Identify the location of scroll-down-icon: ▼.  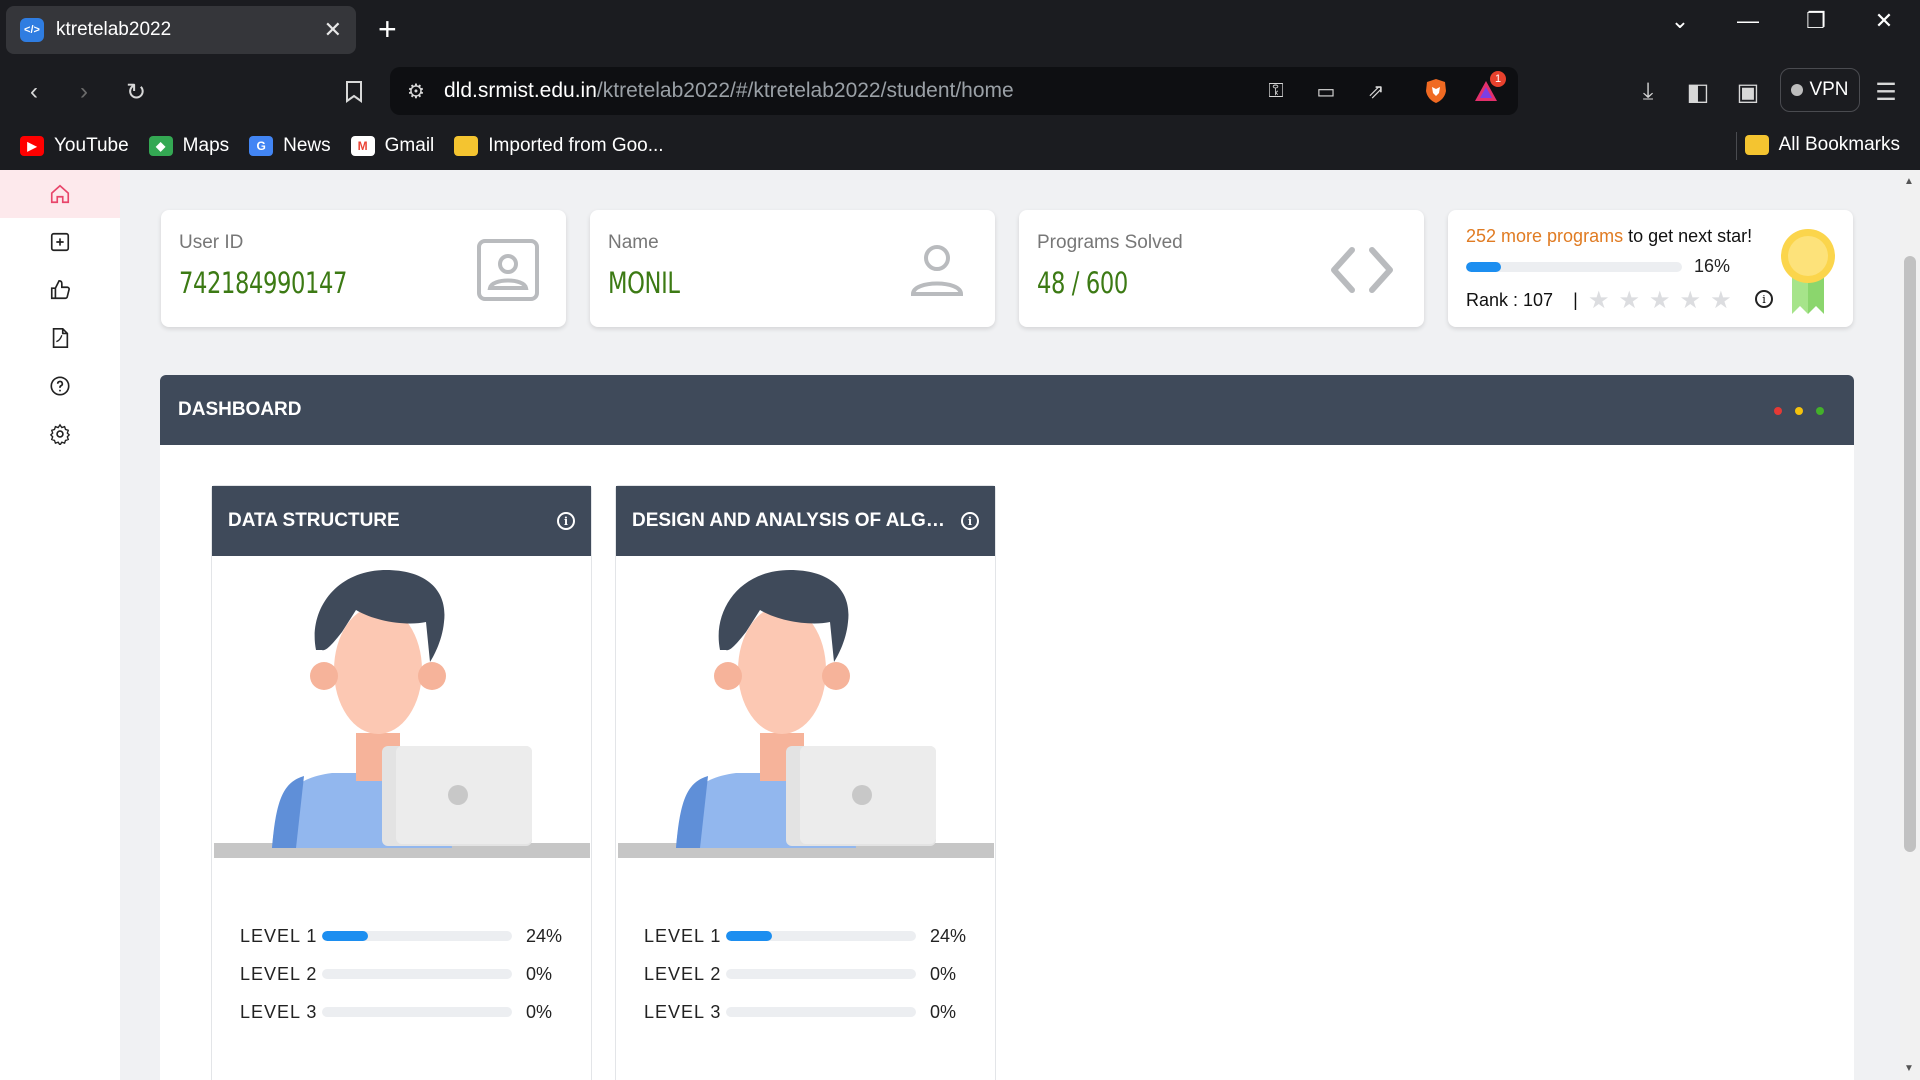
(1909, 1068).